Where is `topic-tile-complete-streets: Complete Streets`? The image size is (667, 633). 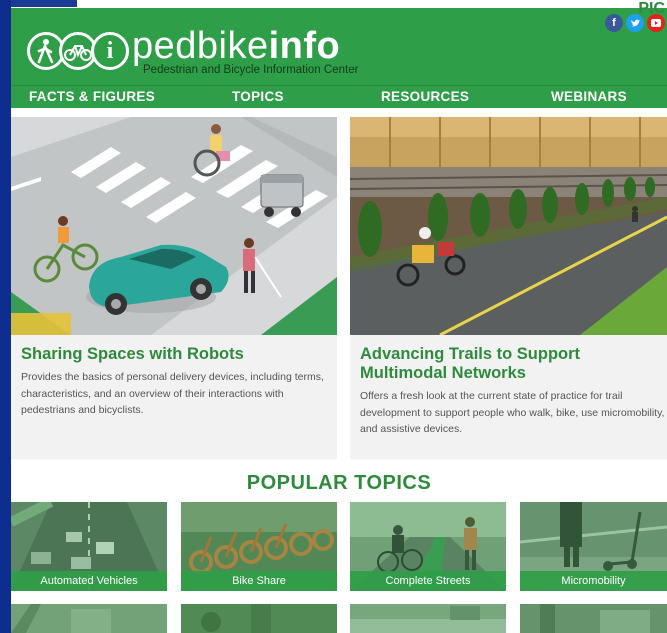 topic-tile-complete-streets: Complete Streets is located at coordinates (428, 546).